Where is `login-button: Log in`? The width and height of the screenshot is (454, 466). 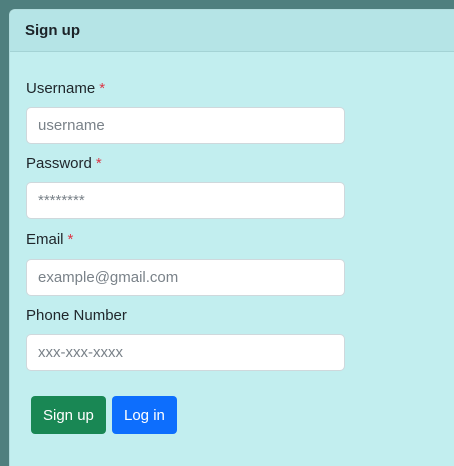 login-button: Log in is located at coordinates (144, 415).